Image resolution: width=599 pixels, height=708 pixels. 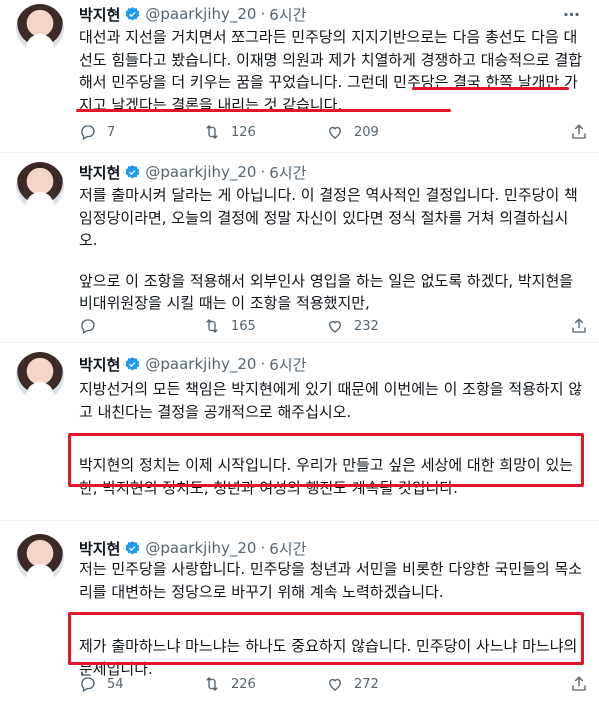 What do you see at coordinates (243, 132) in the screenshot?
I see `retweet-count: 126` at bounding box center [243, 132].